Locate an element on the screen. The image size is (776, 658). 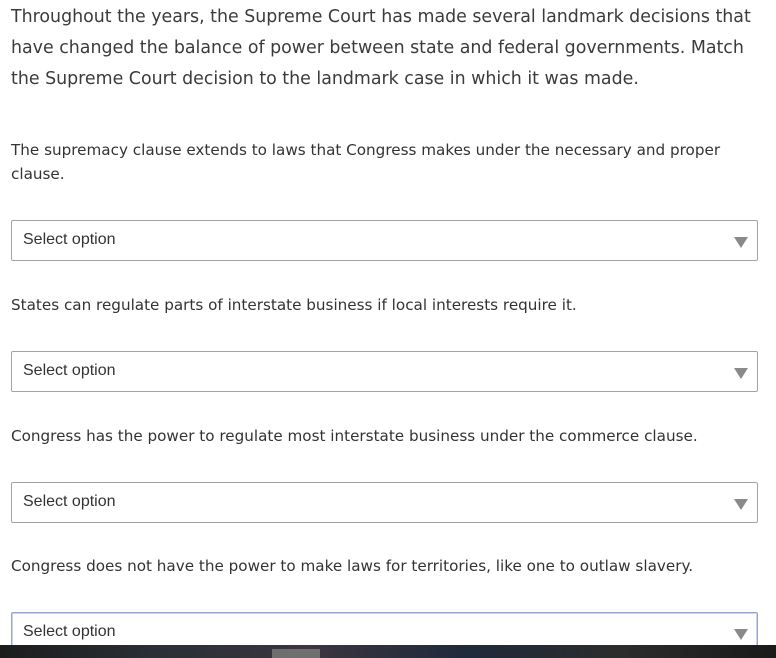
question-2-select: Select option is located at coordinates (384, 371).